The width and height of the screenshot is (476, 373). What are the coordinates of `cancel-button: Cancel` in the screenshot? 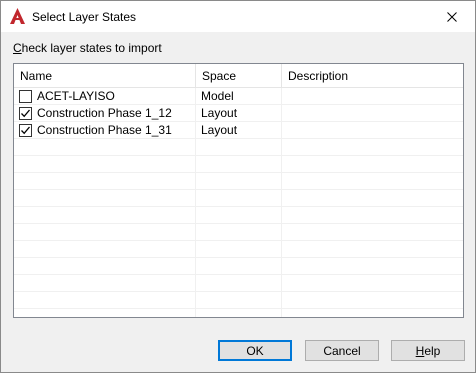 It's located at (342, 350).